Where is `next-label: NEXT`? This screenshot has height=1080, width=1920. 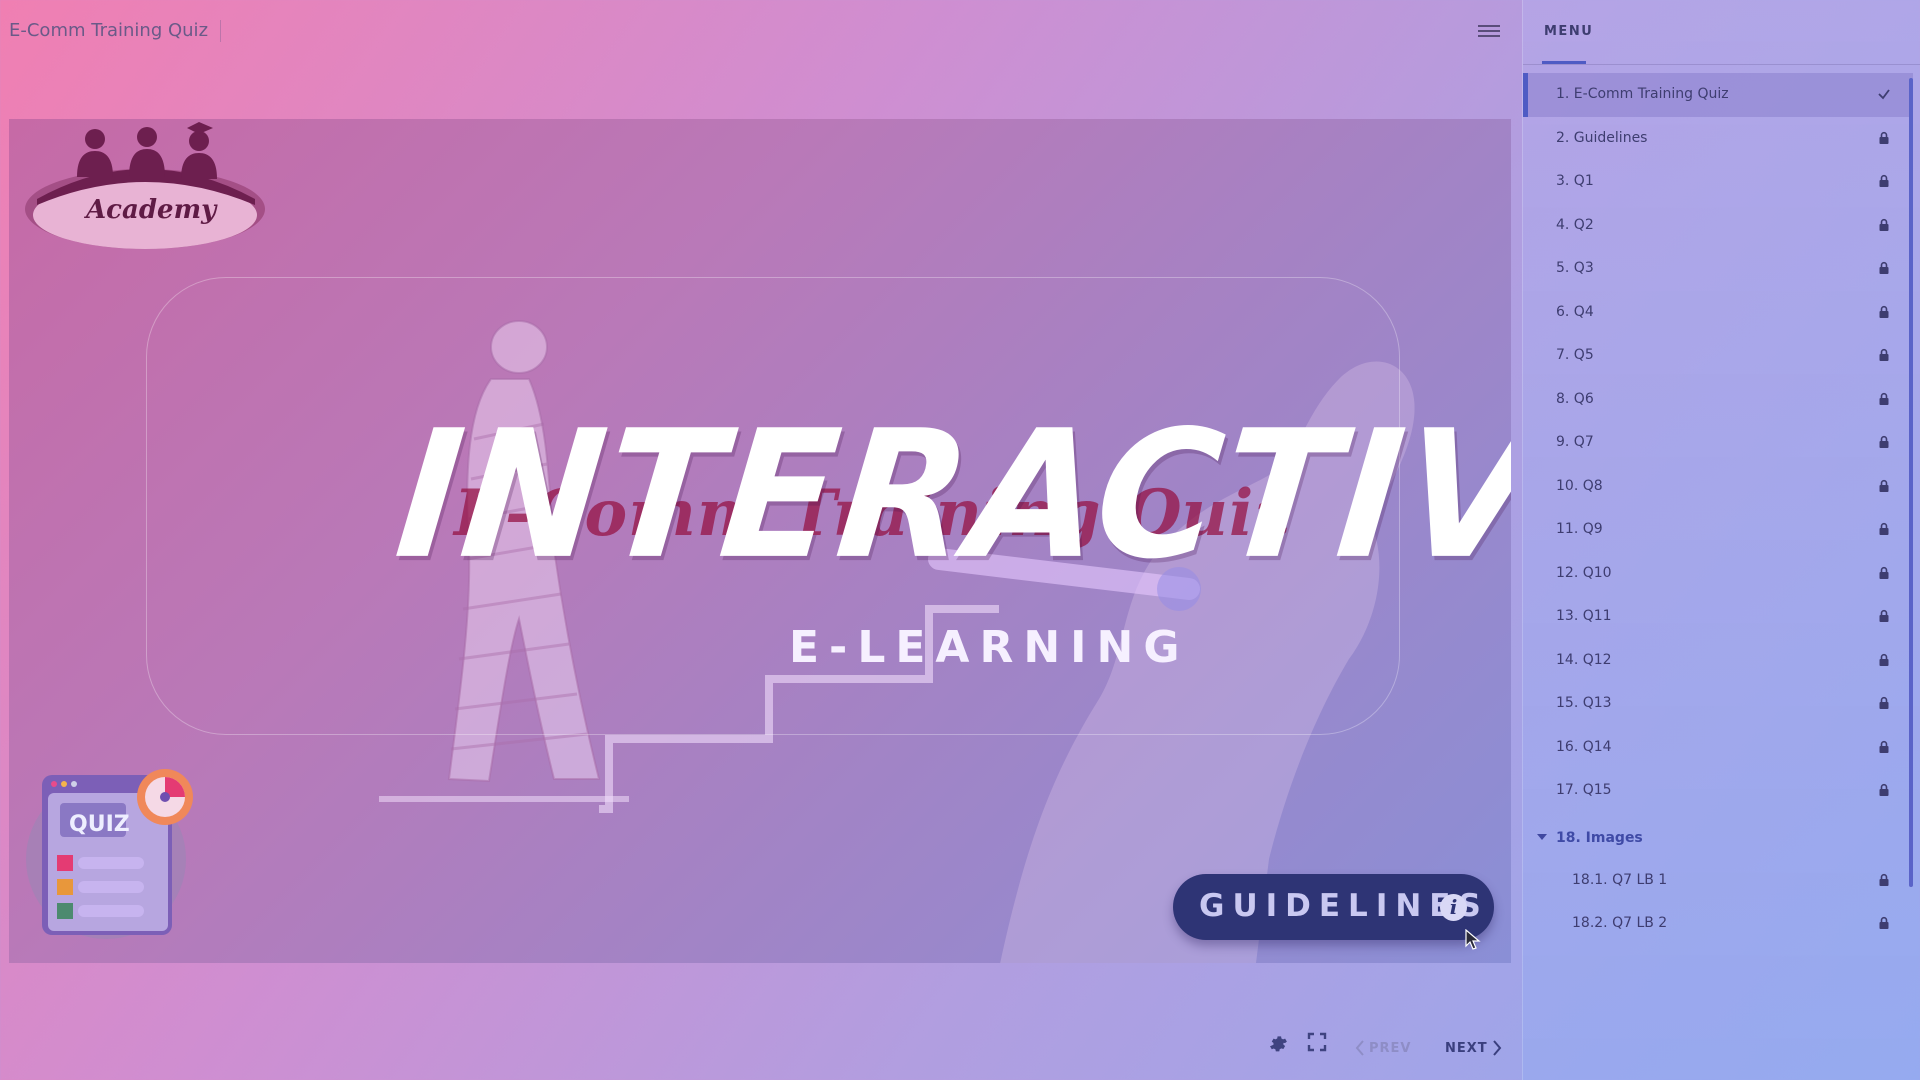
next-label: NEXT is located at coordinates (1466, 1048).